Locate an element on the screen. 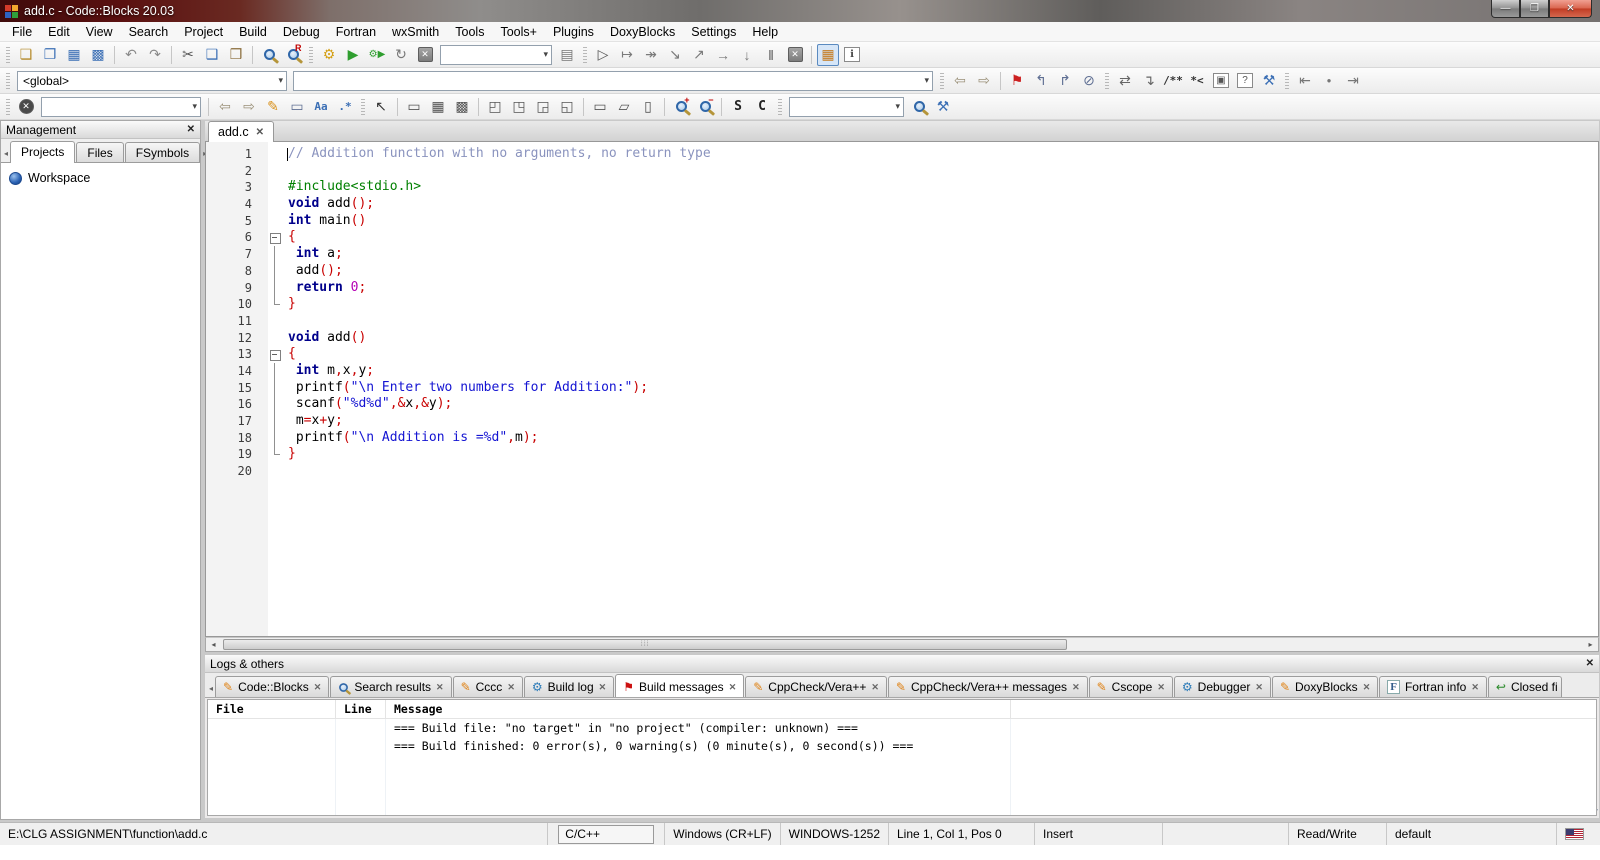 The height and width of the screenshot is (860, 1600). copy-button: ❑ is located at coordinates (212, 55).